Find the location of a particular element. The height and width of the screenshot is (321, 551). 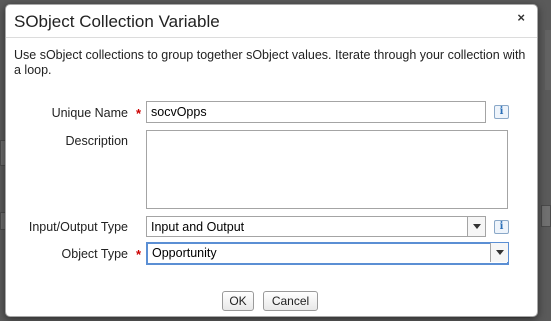

object-type-value: Opportunity is located at coordinates (184, 253).